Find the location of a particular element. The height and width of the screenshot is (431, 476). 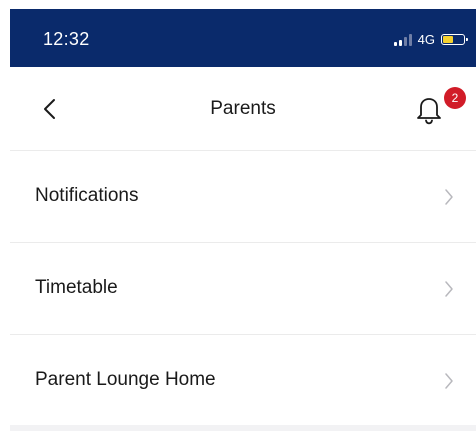

menu-item-label: Timetable is located at coordinates (76, 287).